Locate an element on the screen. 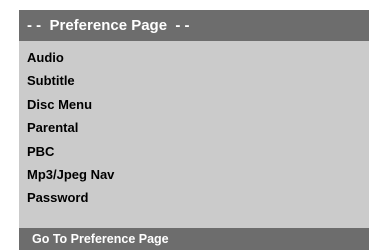 This screenshot has height=251, width=372. page-title-bar: - - Preference Page - - is located at coordinates (194, 25).